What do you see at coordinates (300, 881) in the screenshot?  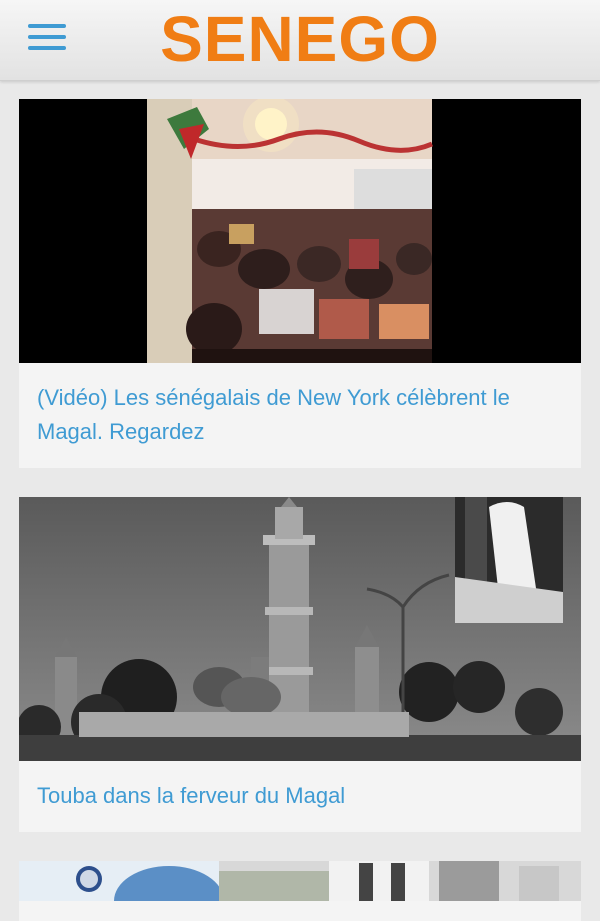 I see `article-image` at bounding box center [300, 881].